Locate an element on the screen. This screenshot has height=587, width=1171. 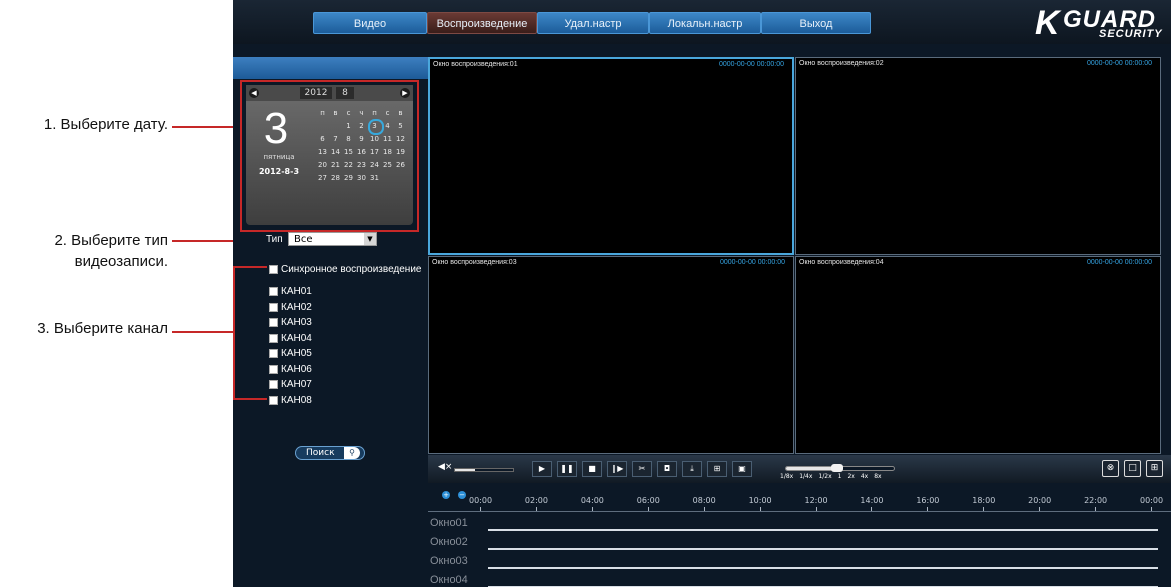
layout-quad-icon: ⊞ is located at coordinates (1154, 468).